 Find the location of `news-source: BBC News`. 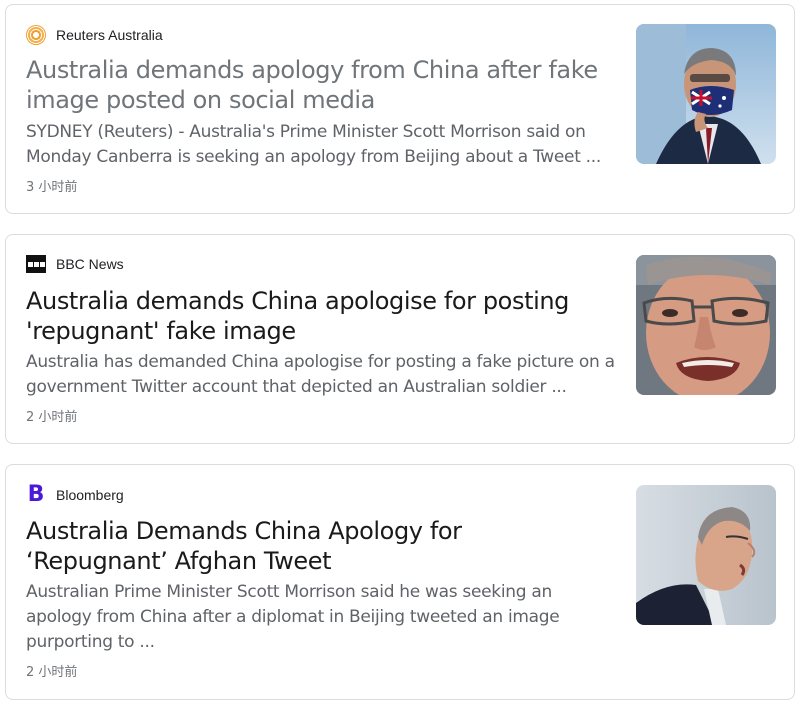

news-source: BBC News is located at coordinates (75, 264).